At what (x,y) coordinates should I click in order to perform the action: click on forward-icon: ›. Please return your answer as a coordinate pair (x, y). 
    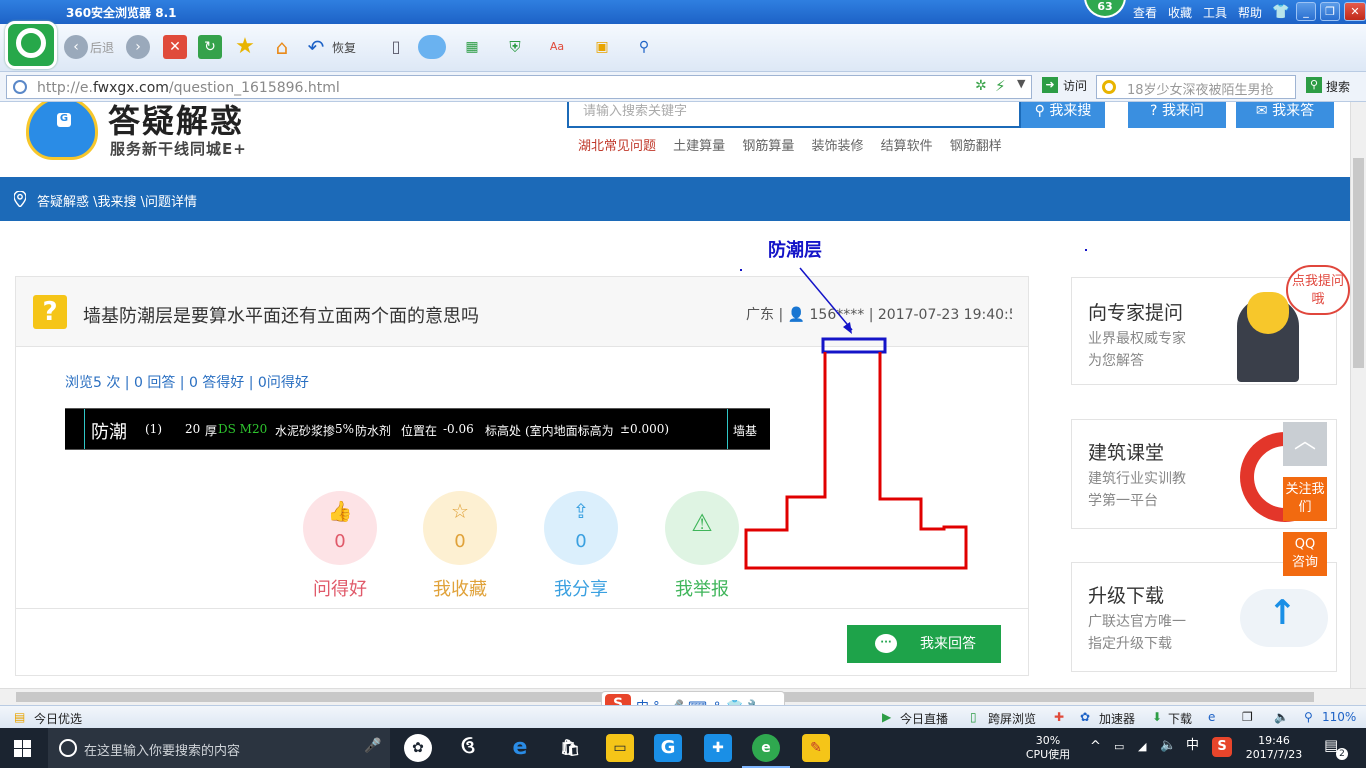
    Looking at the image, I should click on (138, 47).